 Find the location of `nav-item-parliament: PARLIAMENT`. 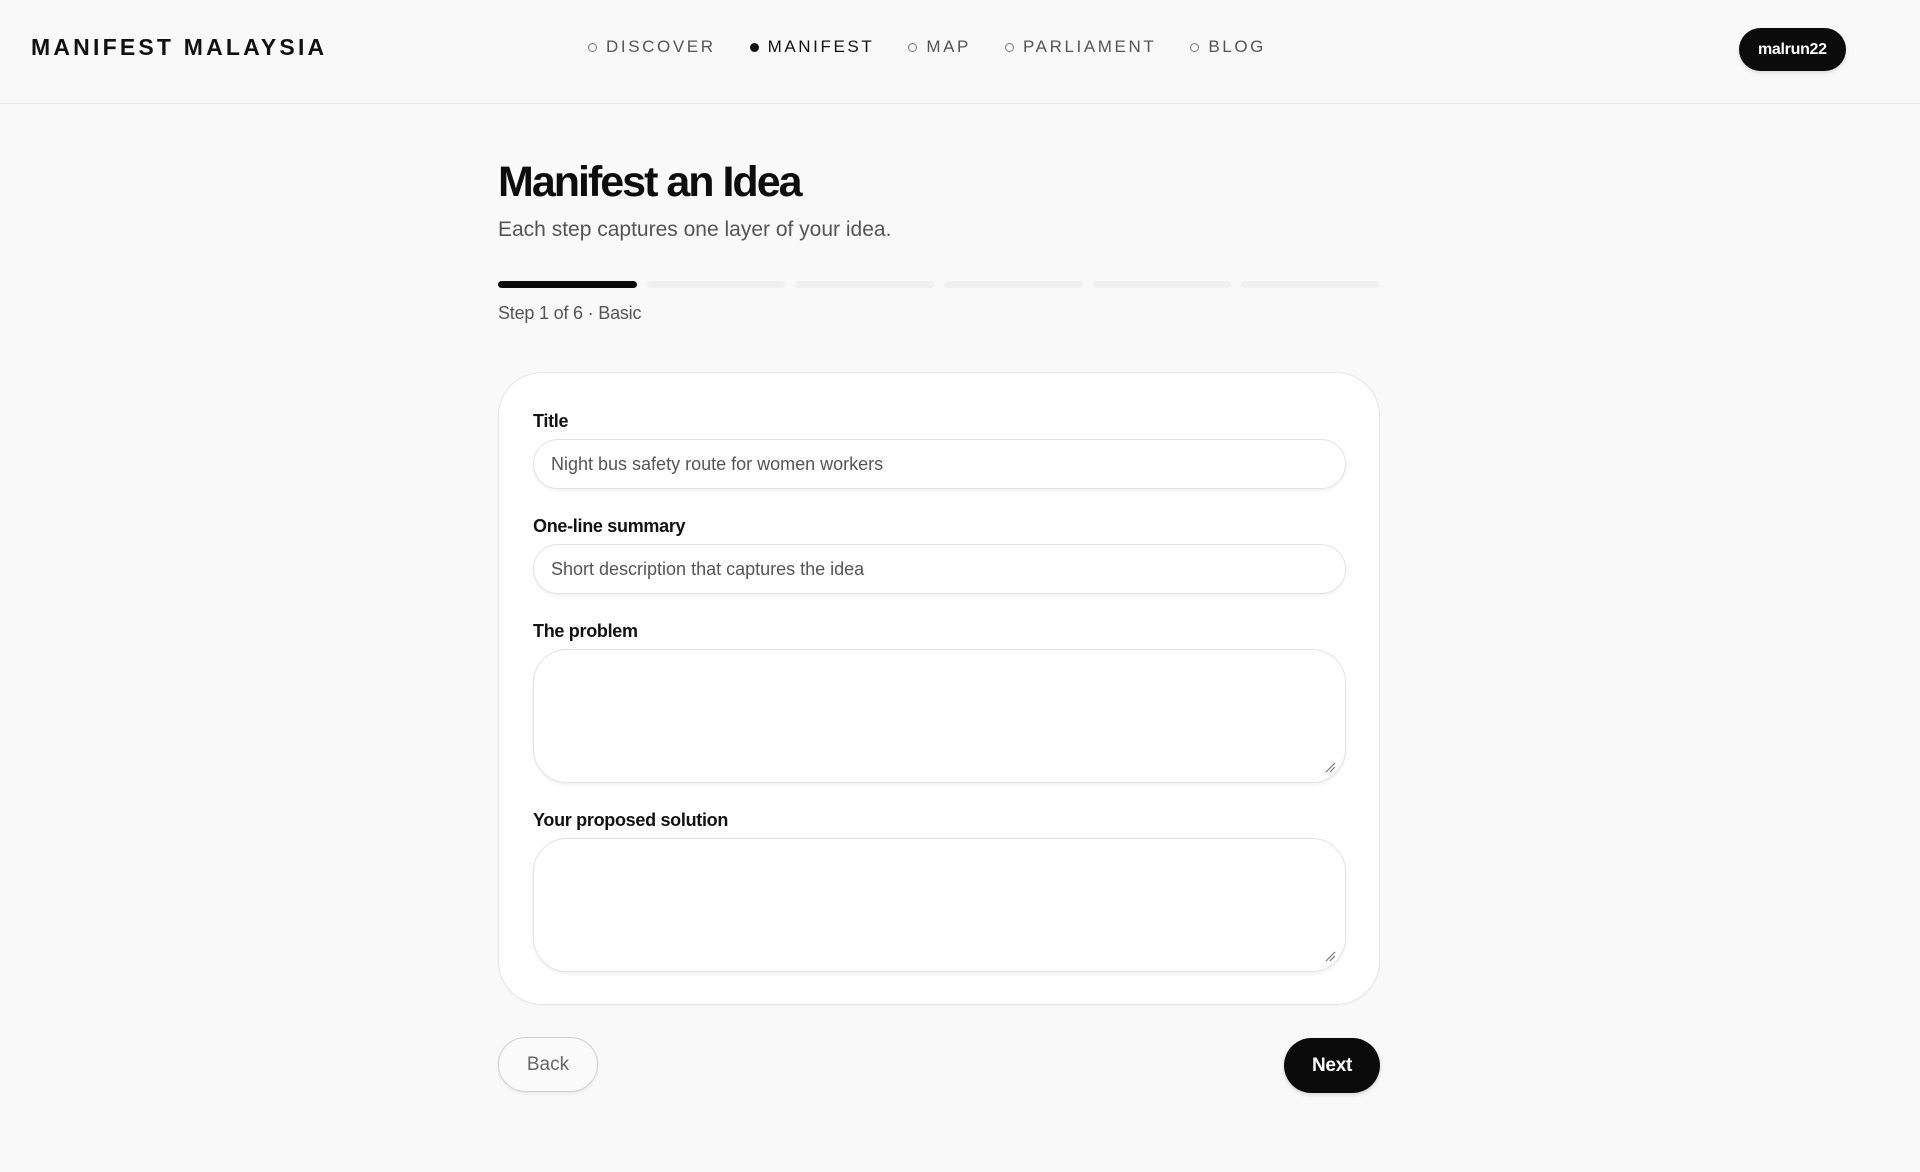

nav-item-parliament: PARLIAMENT is located at coordinates (1080, 47).